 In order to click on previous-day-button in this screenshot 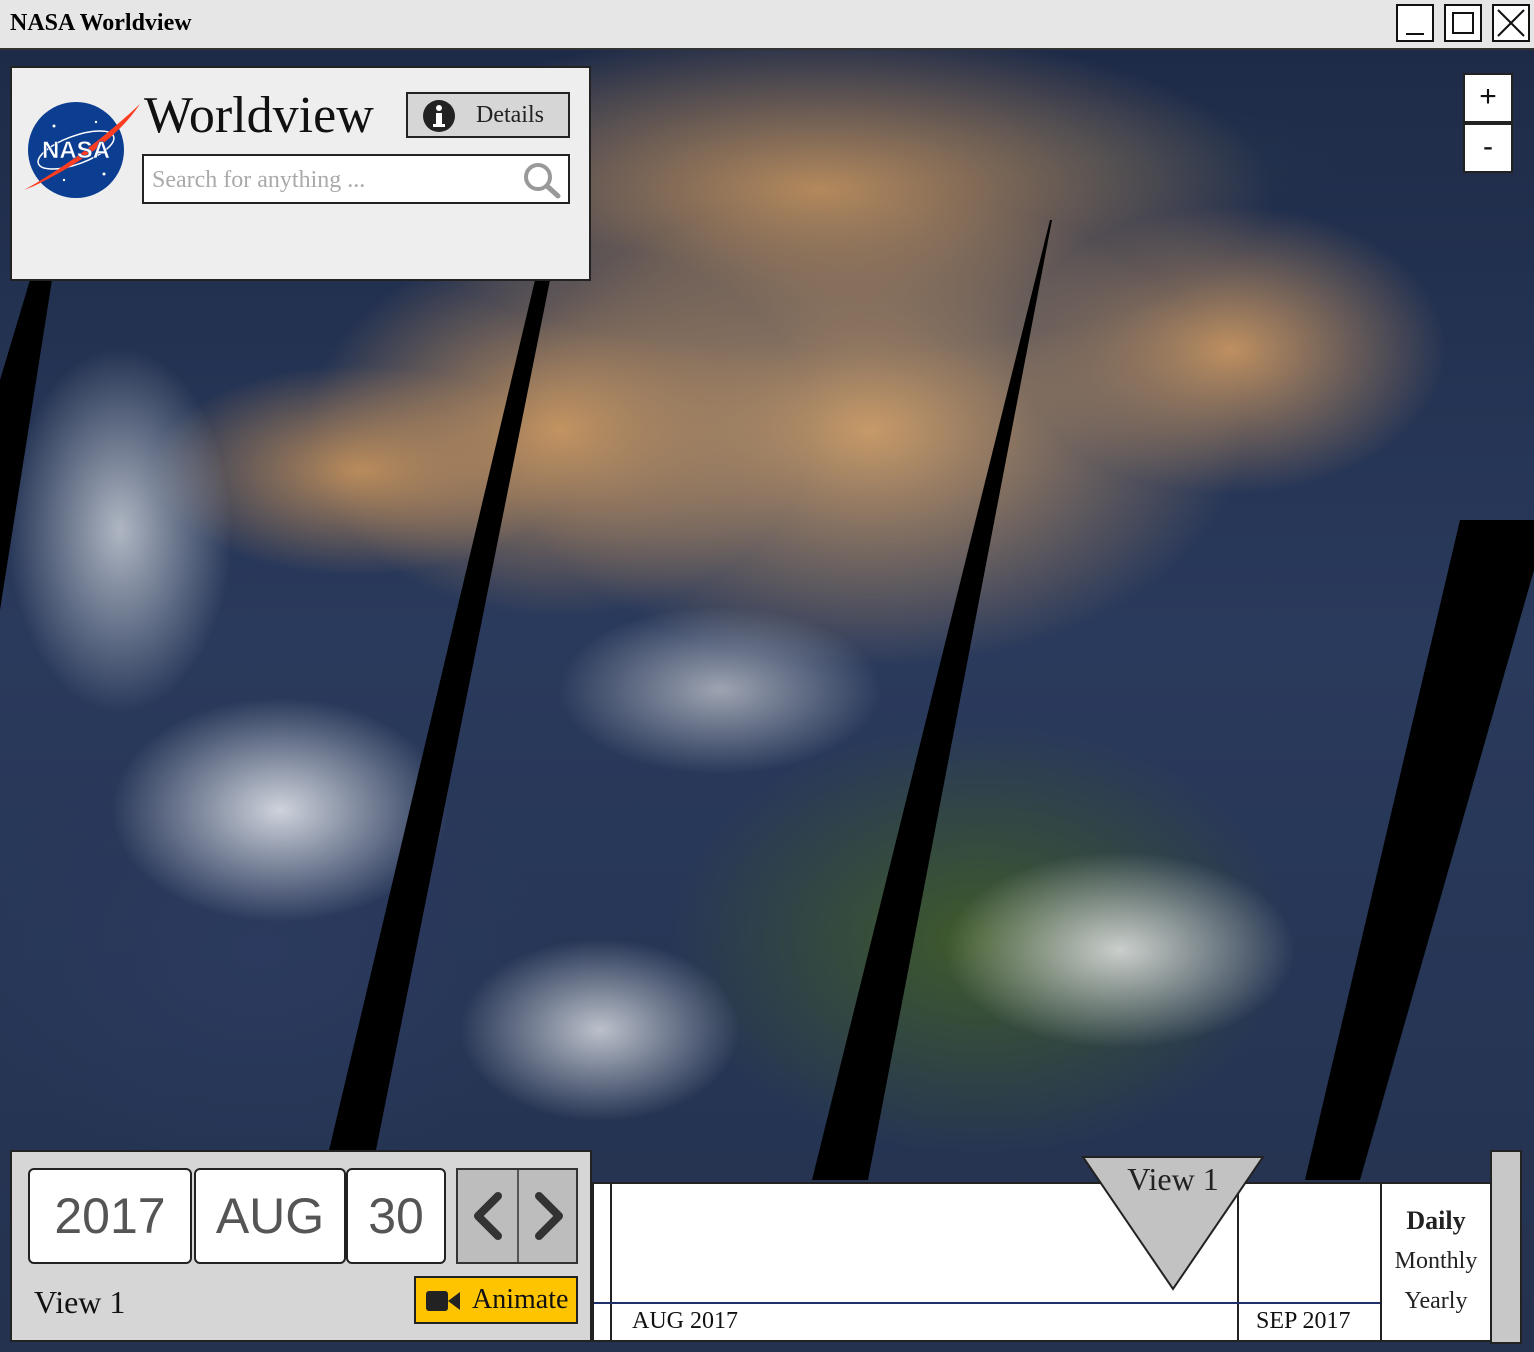, I will do `click(488, 1216)`.